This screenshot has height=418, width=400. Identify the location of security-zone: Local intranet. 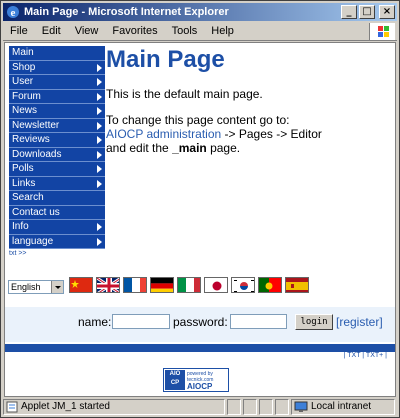
(343, 407).